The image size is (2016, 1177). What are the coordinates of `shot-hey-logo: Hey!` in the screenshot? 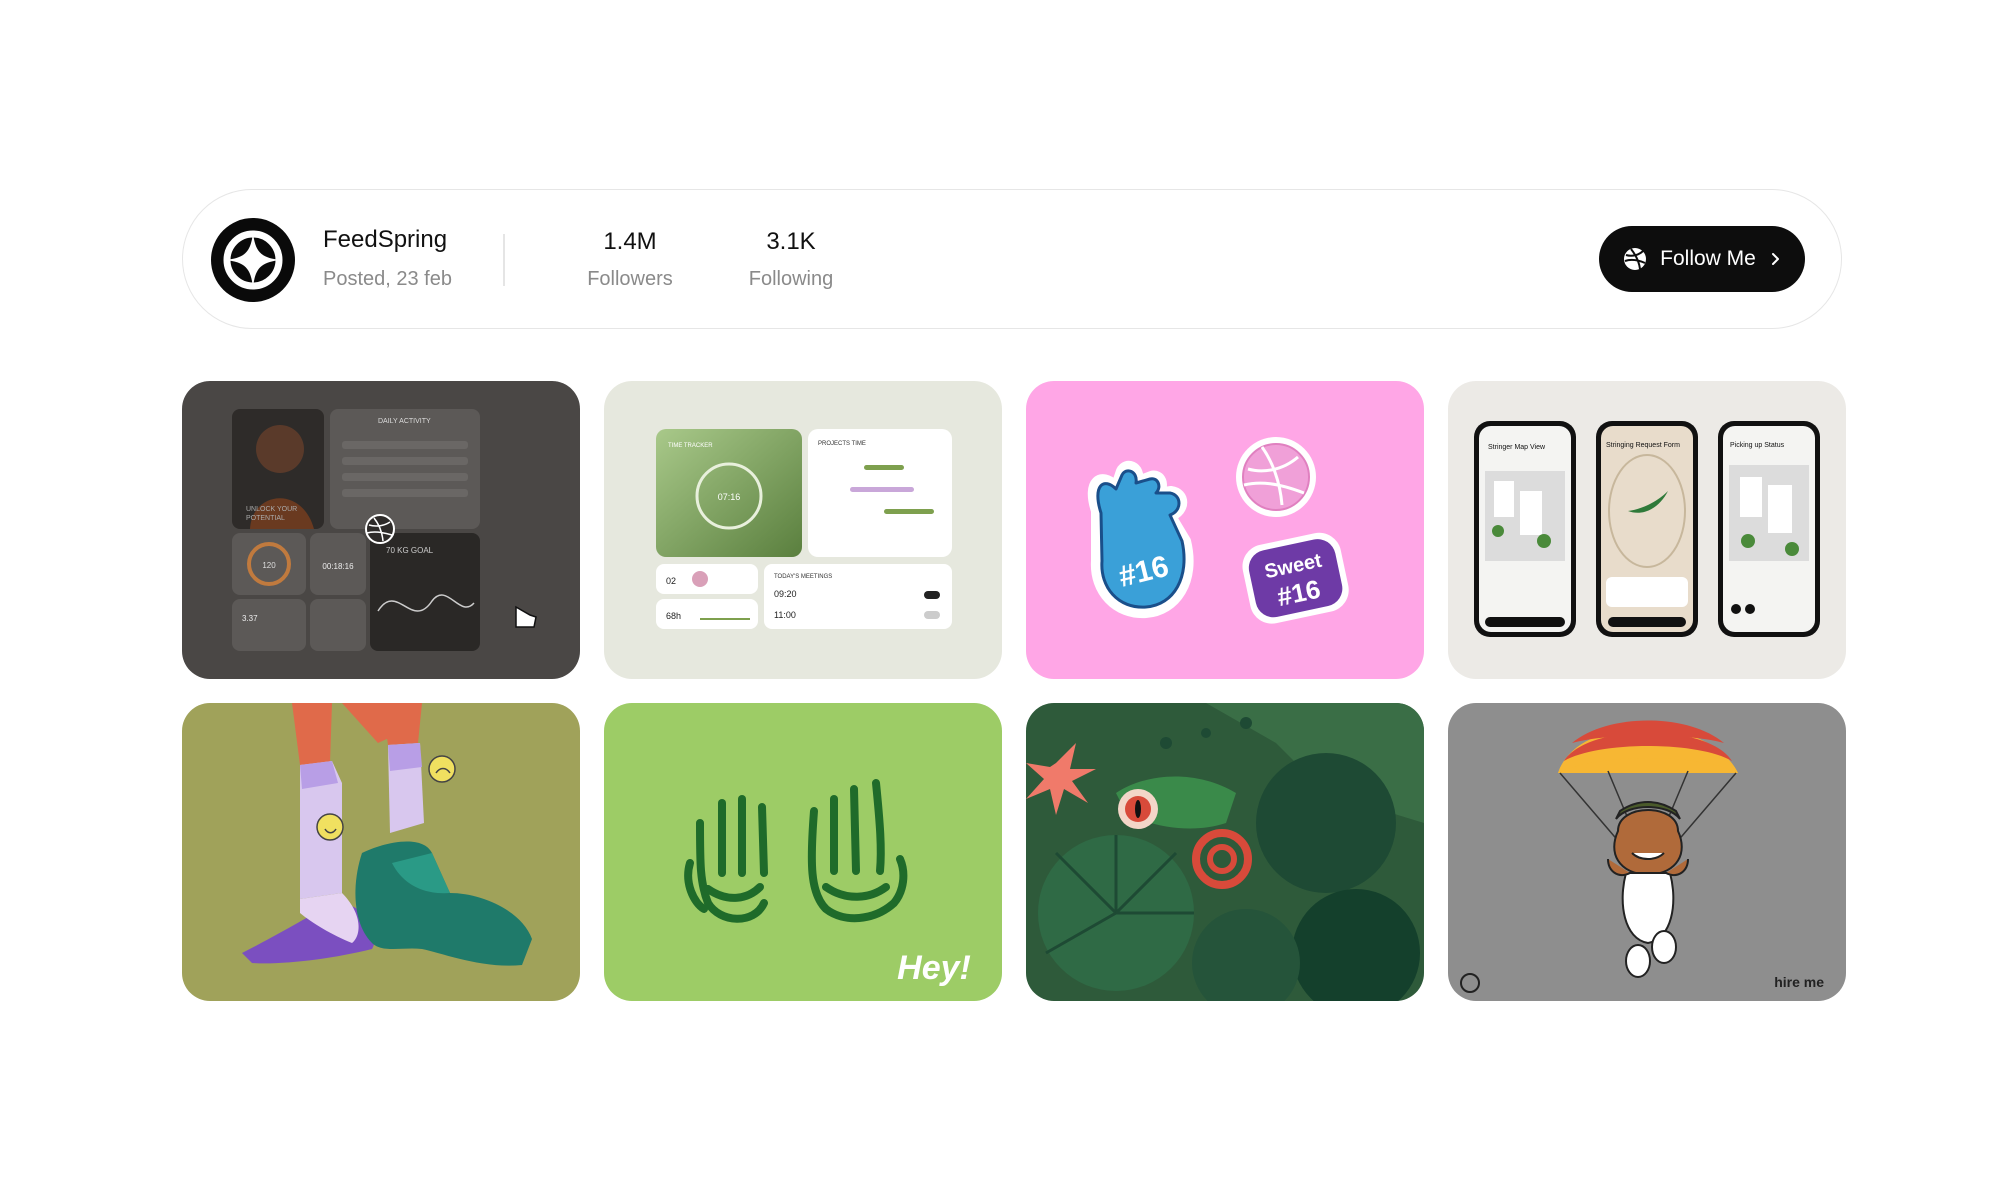 It's located at (803, 852).